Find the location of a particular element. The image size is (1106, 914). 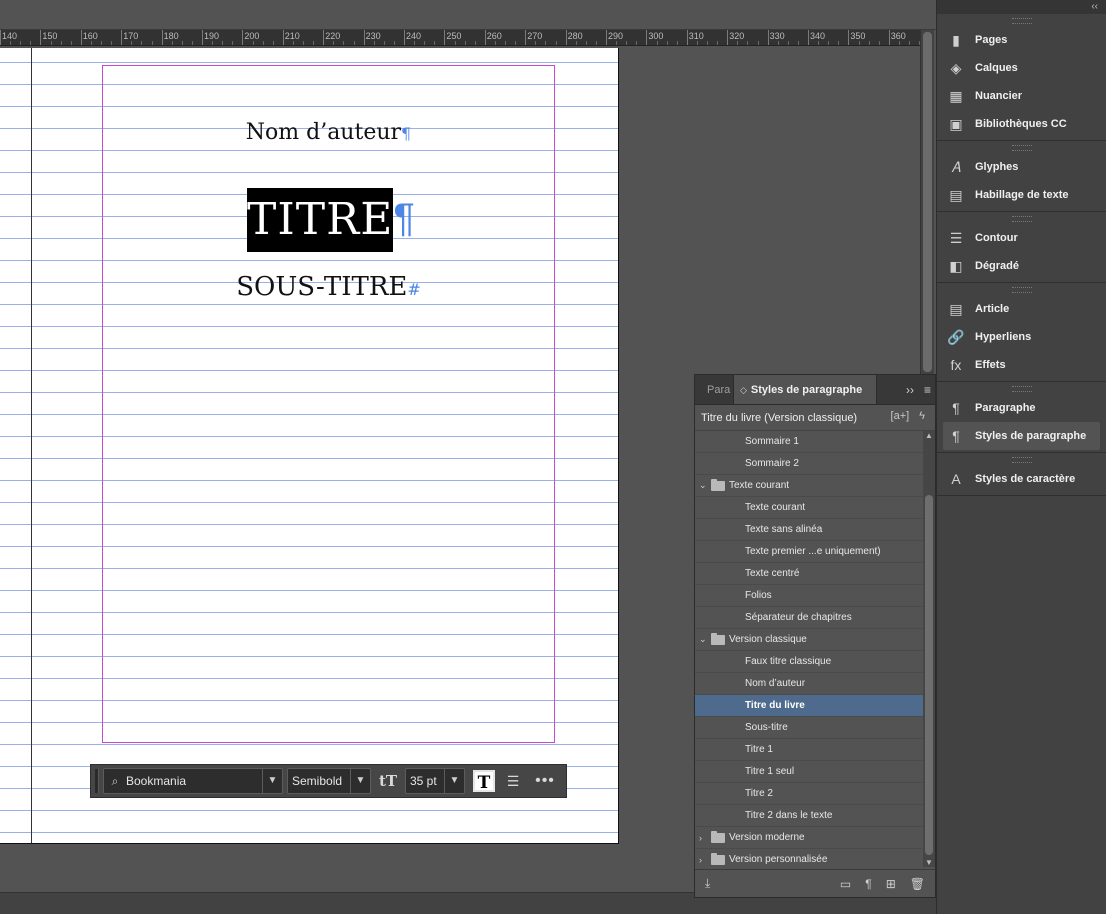

style-row: Titre 2 dans le texte is located at coordinates (809, 816).